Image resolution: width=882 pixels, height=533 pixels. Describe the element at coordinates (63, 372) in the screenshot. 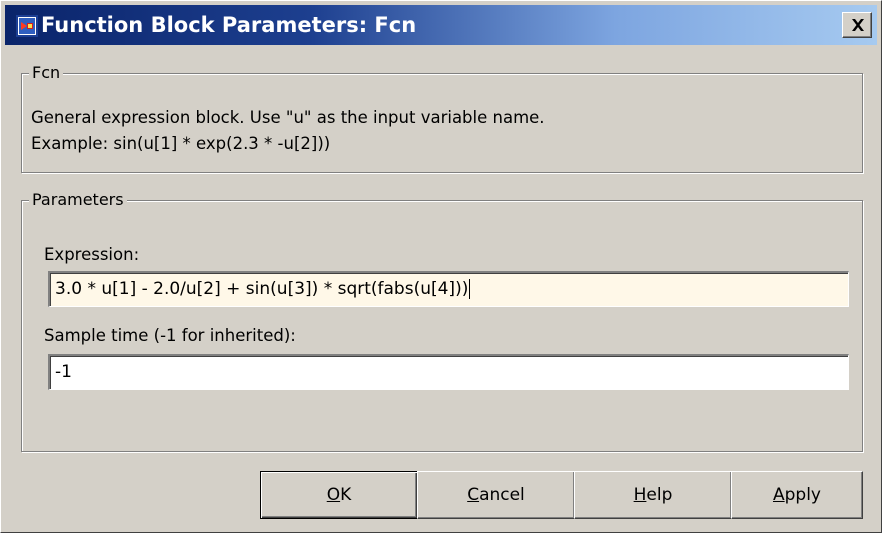

I see `sample-time-value: -1` at that location.